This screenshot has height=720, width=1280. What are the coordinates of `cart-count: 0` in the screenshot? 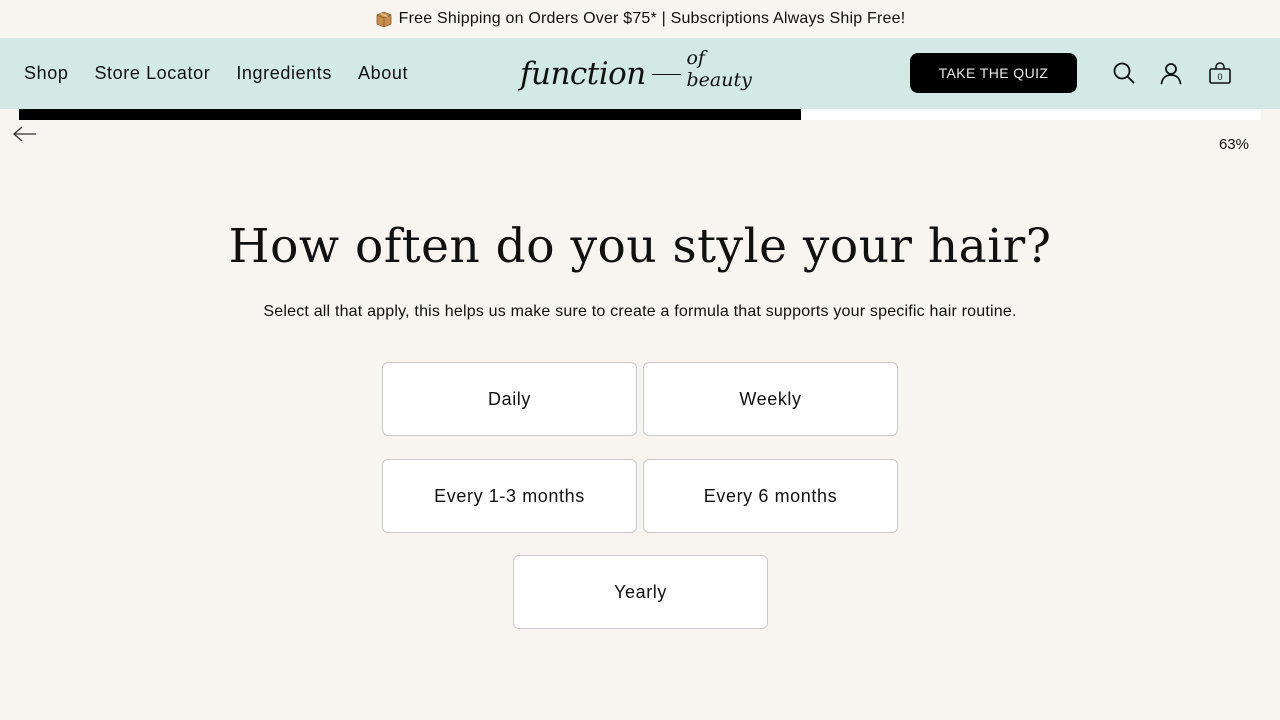 It's located at (1219, 77).